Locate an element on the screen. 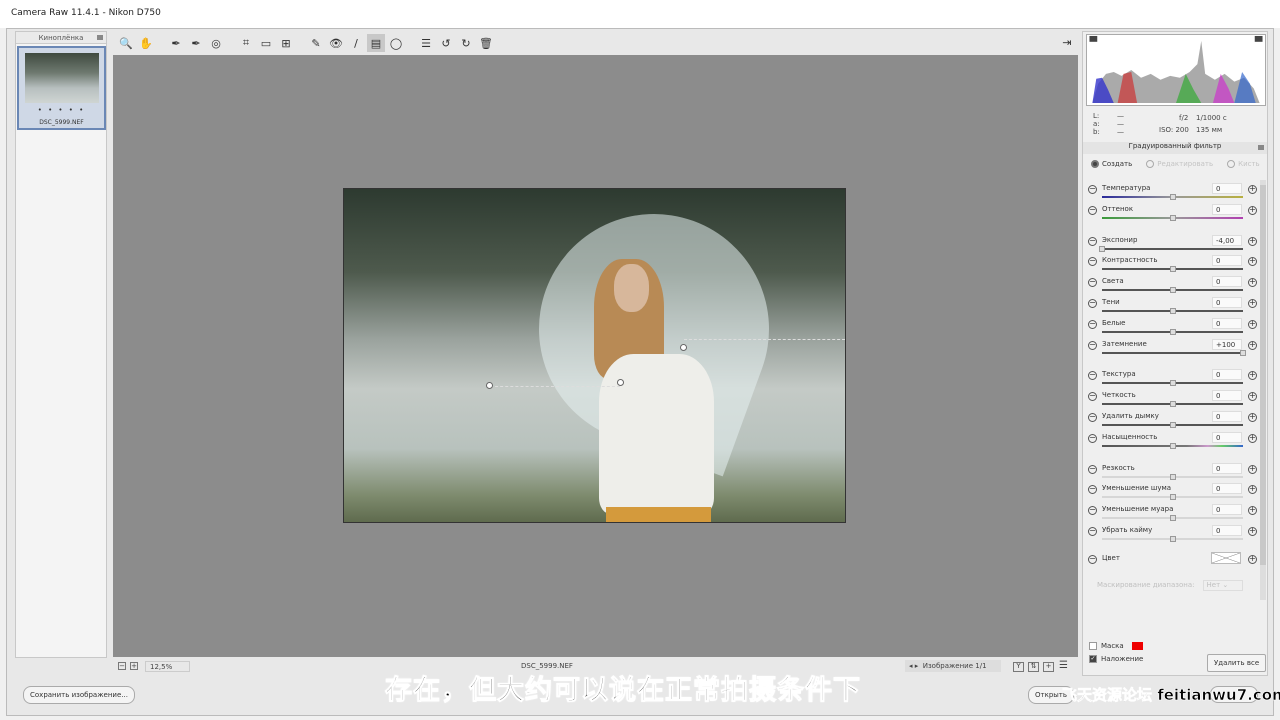  spot-removal-icon: ✎ is located at coordinates (316, 43).